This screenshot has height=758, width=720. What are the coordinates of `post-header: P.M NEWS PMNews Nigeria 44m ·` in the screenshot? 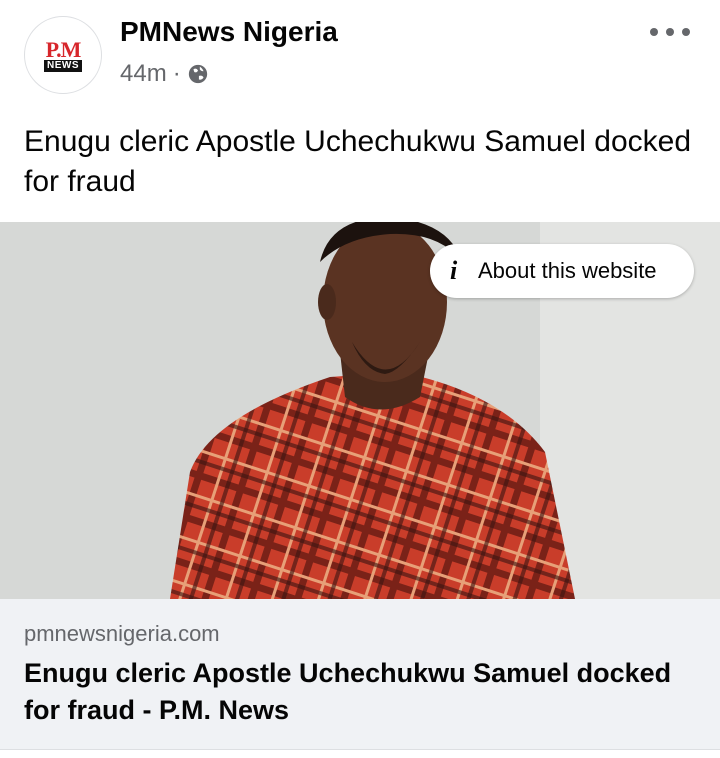 It's located at (360, 55).